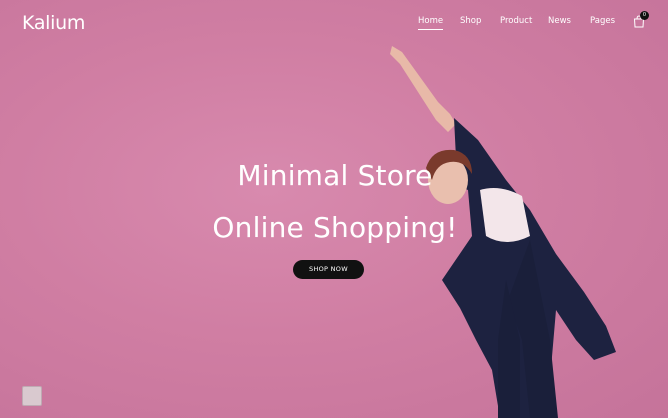  Describe the element at coordinates (32, 396) in the screenshot. I see `wall-outlet-decoration` at that location.